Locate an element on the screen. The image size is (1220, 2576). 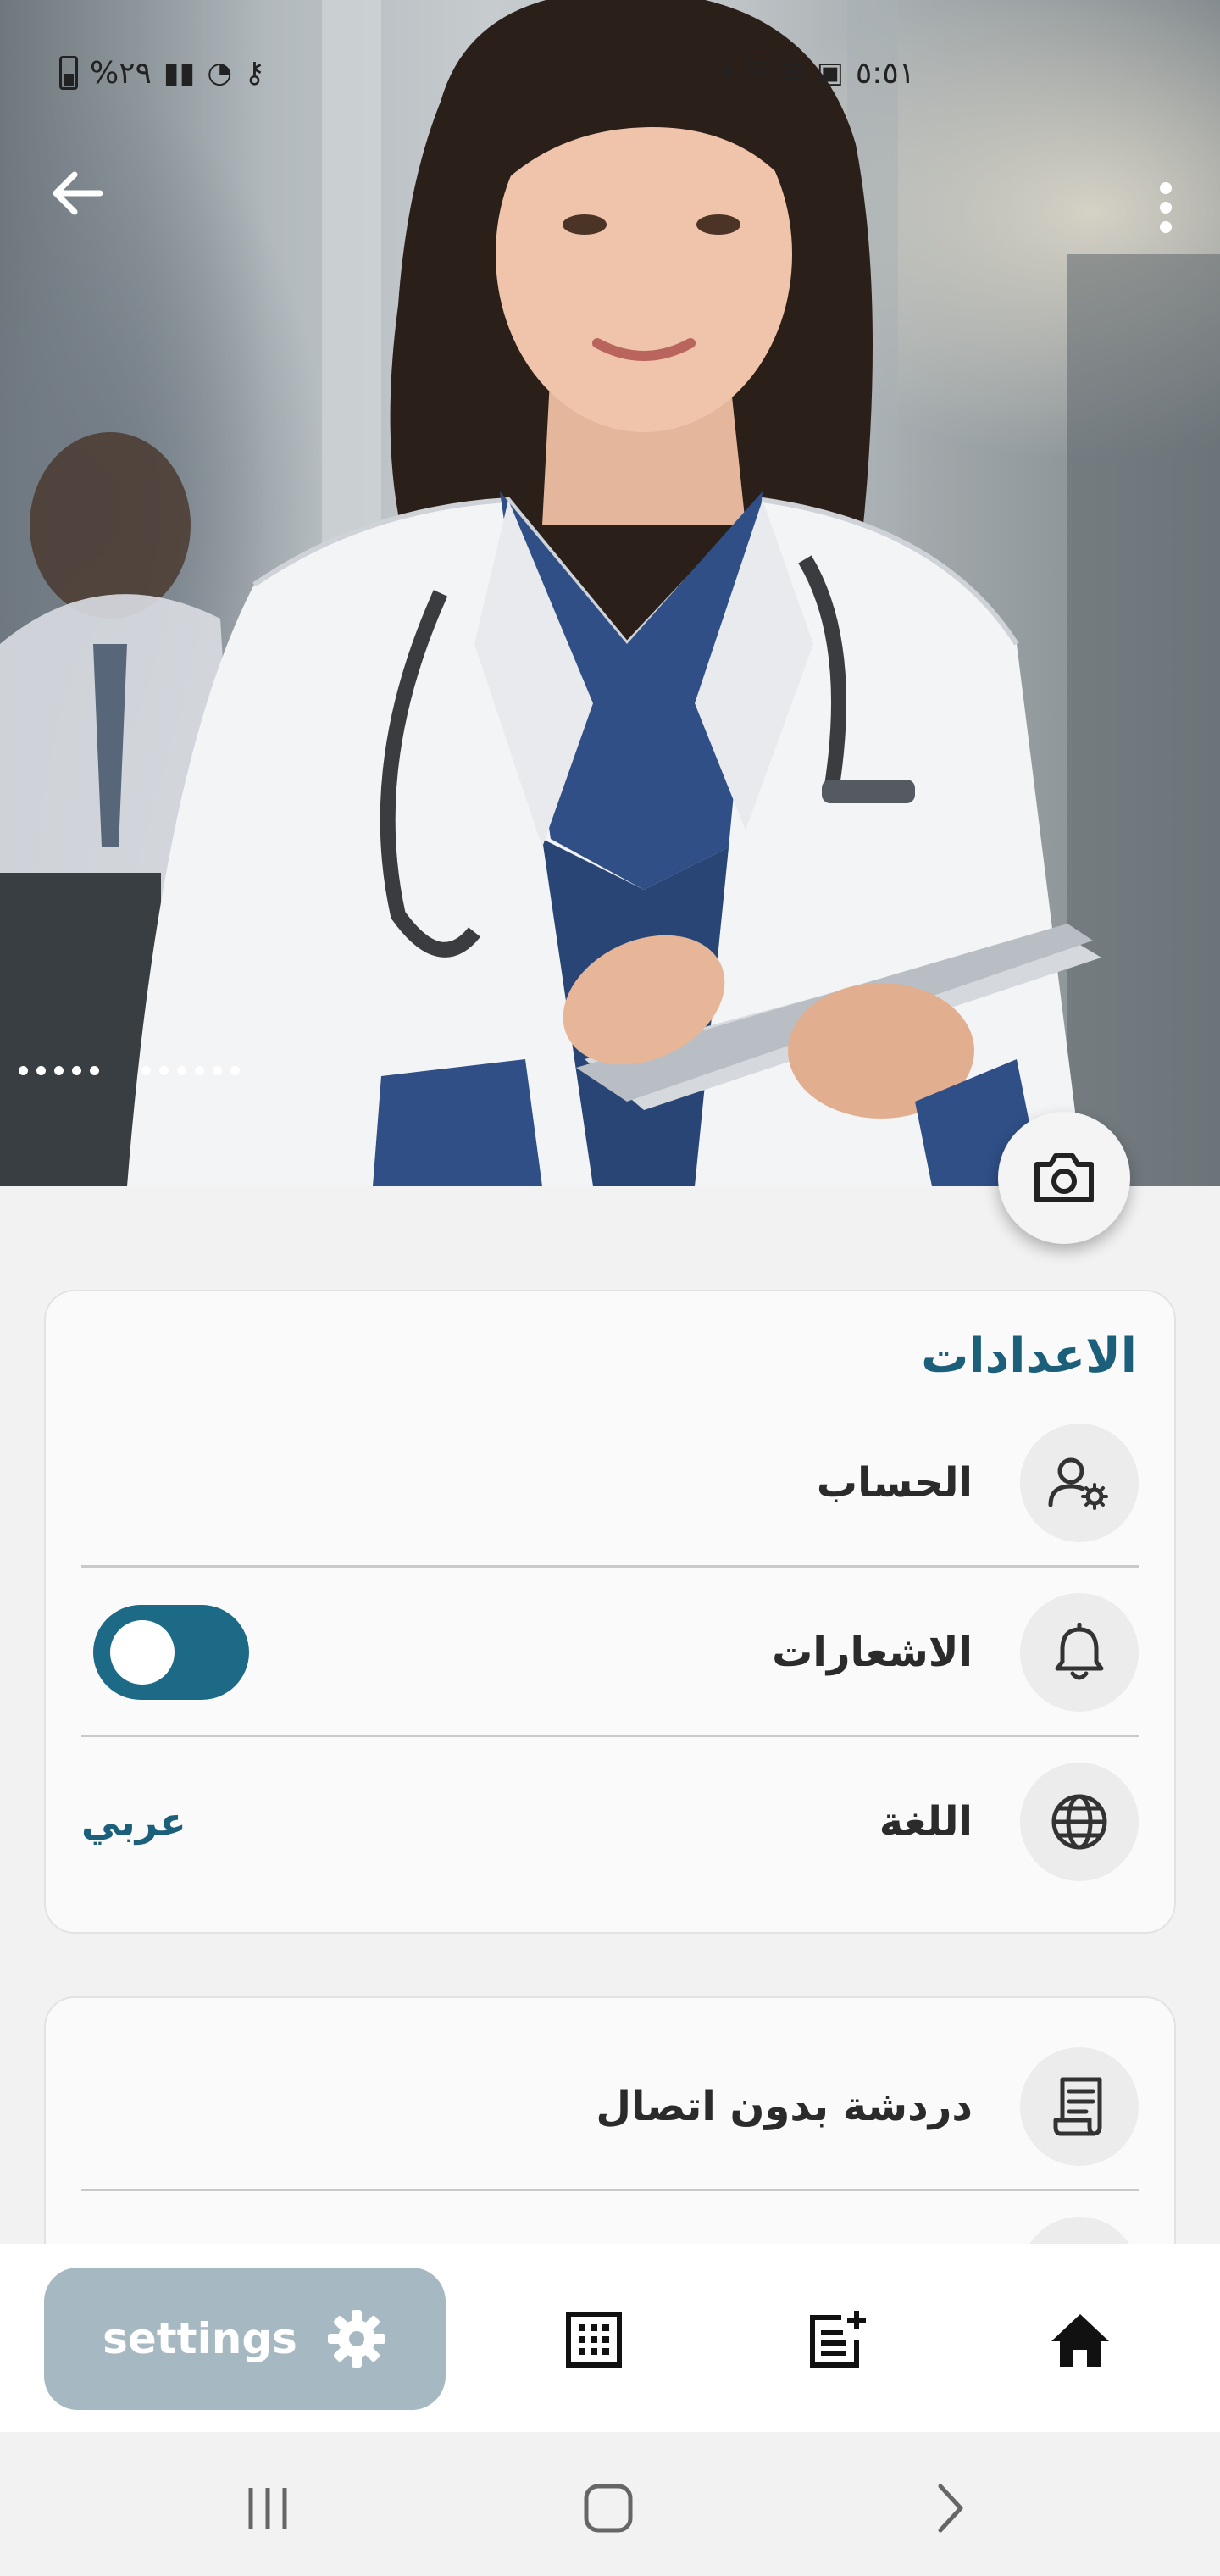
language-icon-circle is located at coordinates (1079, 1822).